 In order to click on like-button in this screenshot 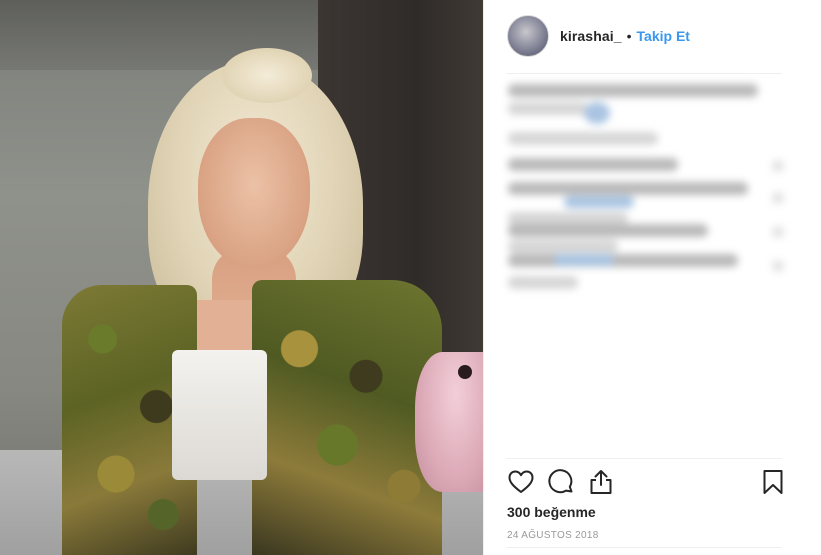, I will do `click(521, 482)`.